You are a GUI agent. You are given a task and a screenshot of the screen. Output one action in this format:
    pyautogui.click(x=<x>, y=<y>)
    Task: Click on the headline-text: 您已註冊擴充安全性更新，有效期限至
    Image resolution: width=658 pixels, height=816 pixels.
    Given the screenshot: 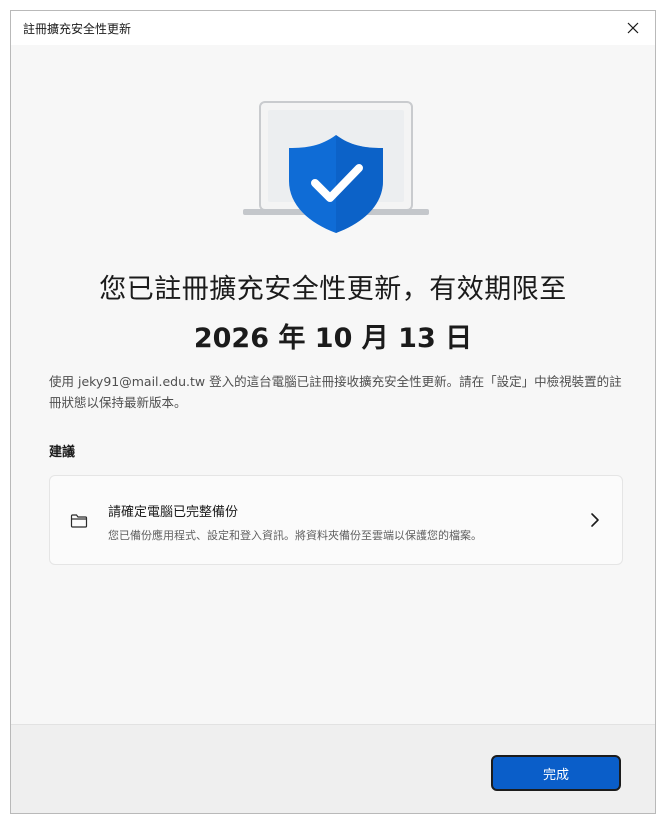 What is the action you would take?
    pyautogui.click(x=333, y=289)
    